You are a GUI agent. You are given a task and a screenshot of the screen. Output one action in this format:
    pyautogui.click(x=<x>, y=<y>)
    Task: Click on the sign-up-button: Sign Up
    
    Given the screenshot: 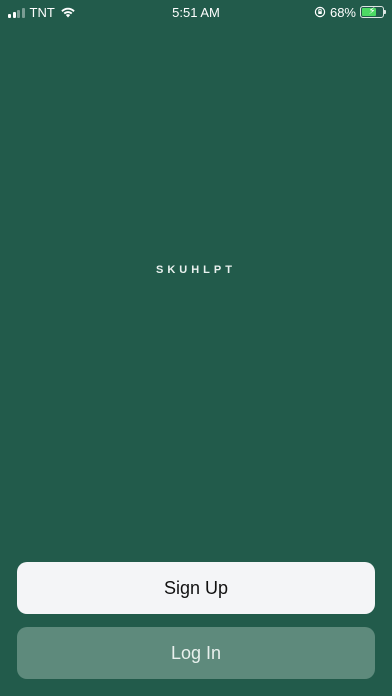 What is the action you would take?
    pyautogui.click(x=196, y=588)
    